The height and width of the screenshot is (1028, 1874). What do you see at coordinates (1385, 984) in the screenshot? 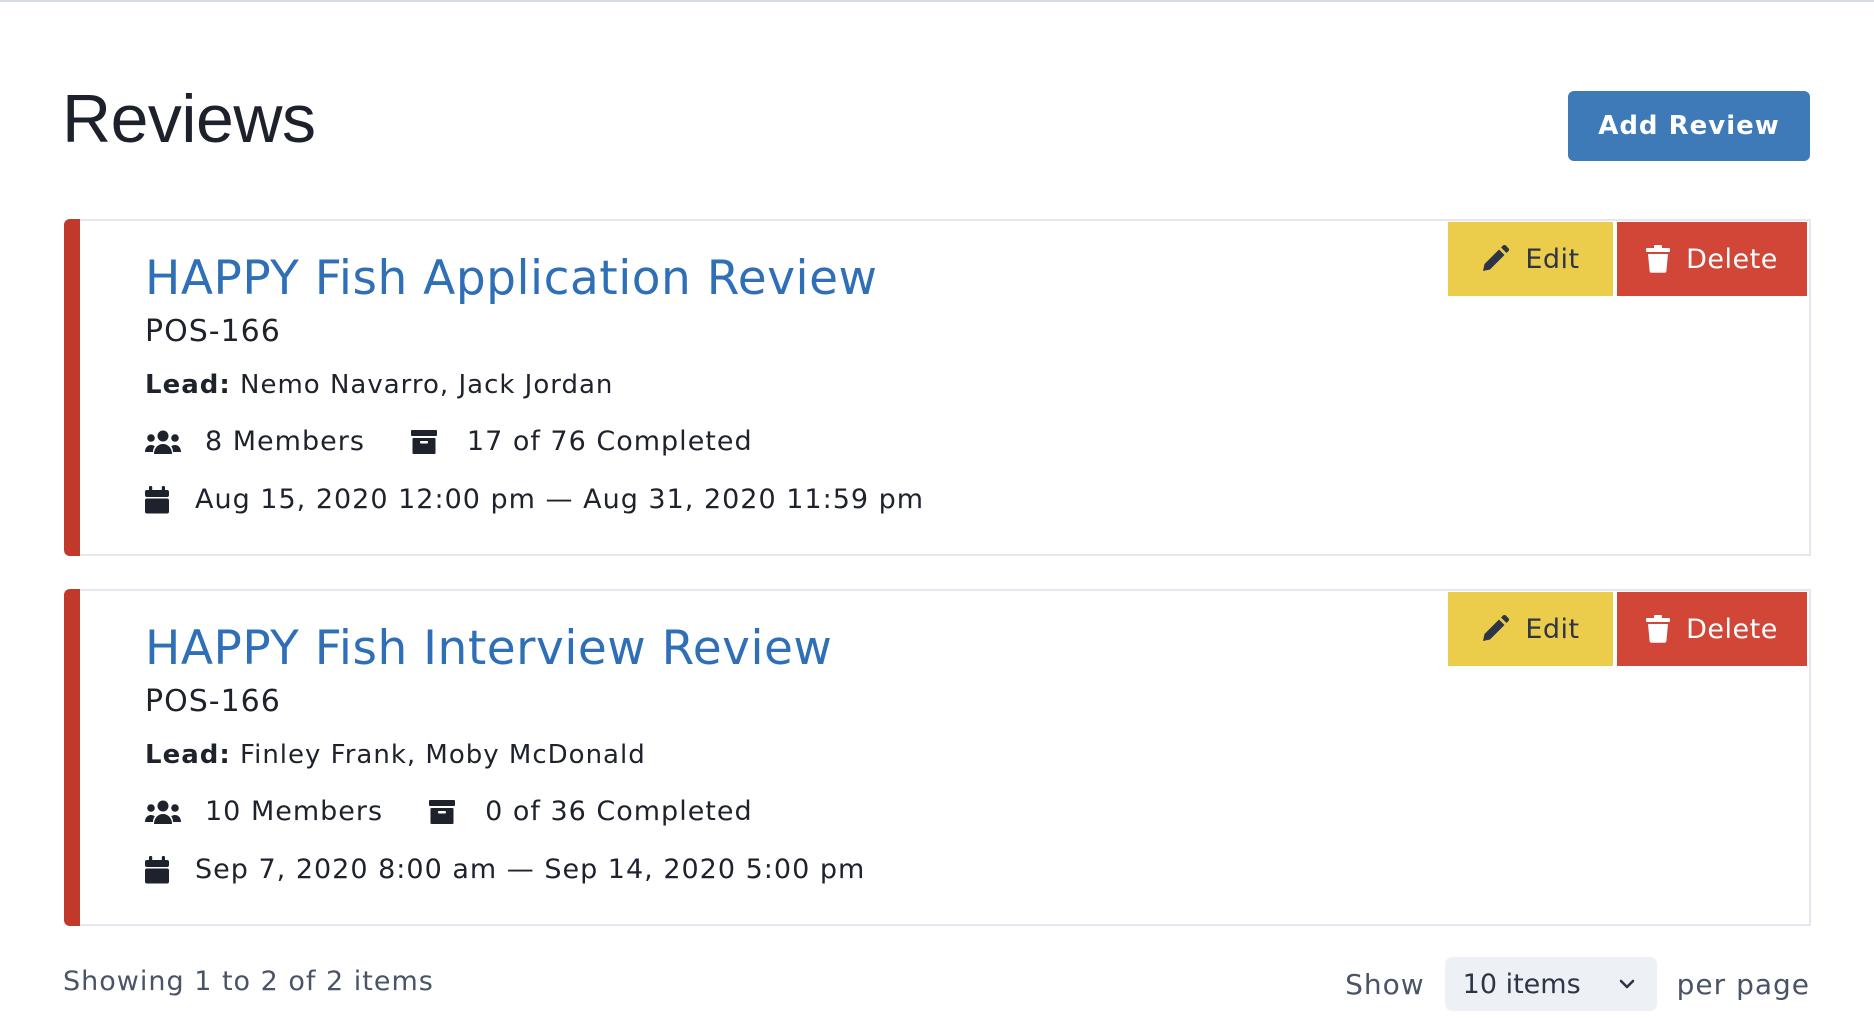
I see `show-label: Show` at bounding box center [1385, 984].